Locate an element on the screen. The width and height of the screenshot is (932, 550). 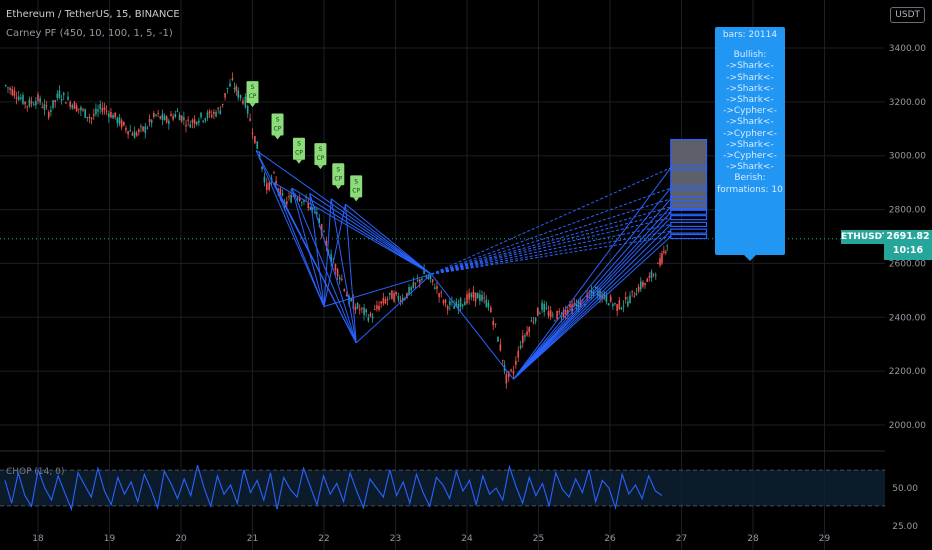
indicator-label: Carney PF (450, 10, 100, 1, 5, -1) is located at coordinates (89, 33).